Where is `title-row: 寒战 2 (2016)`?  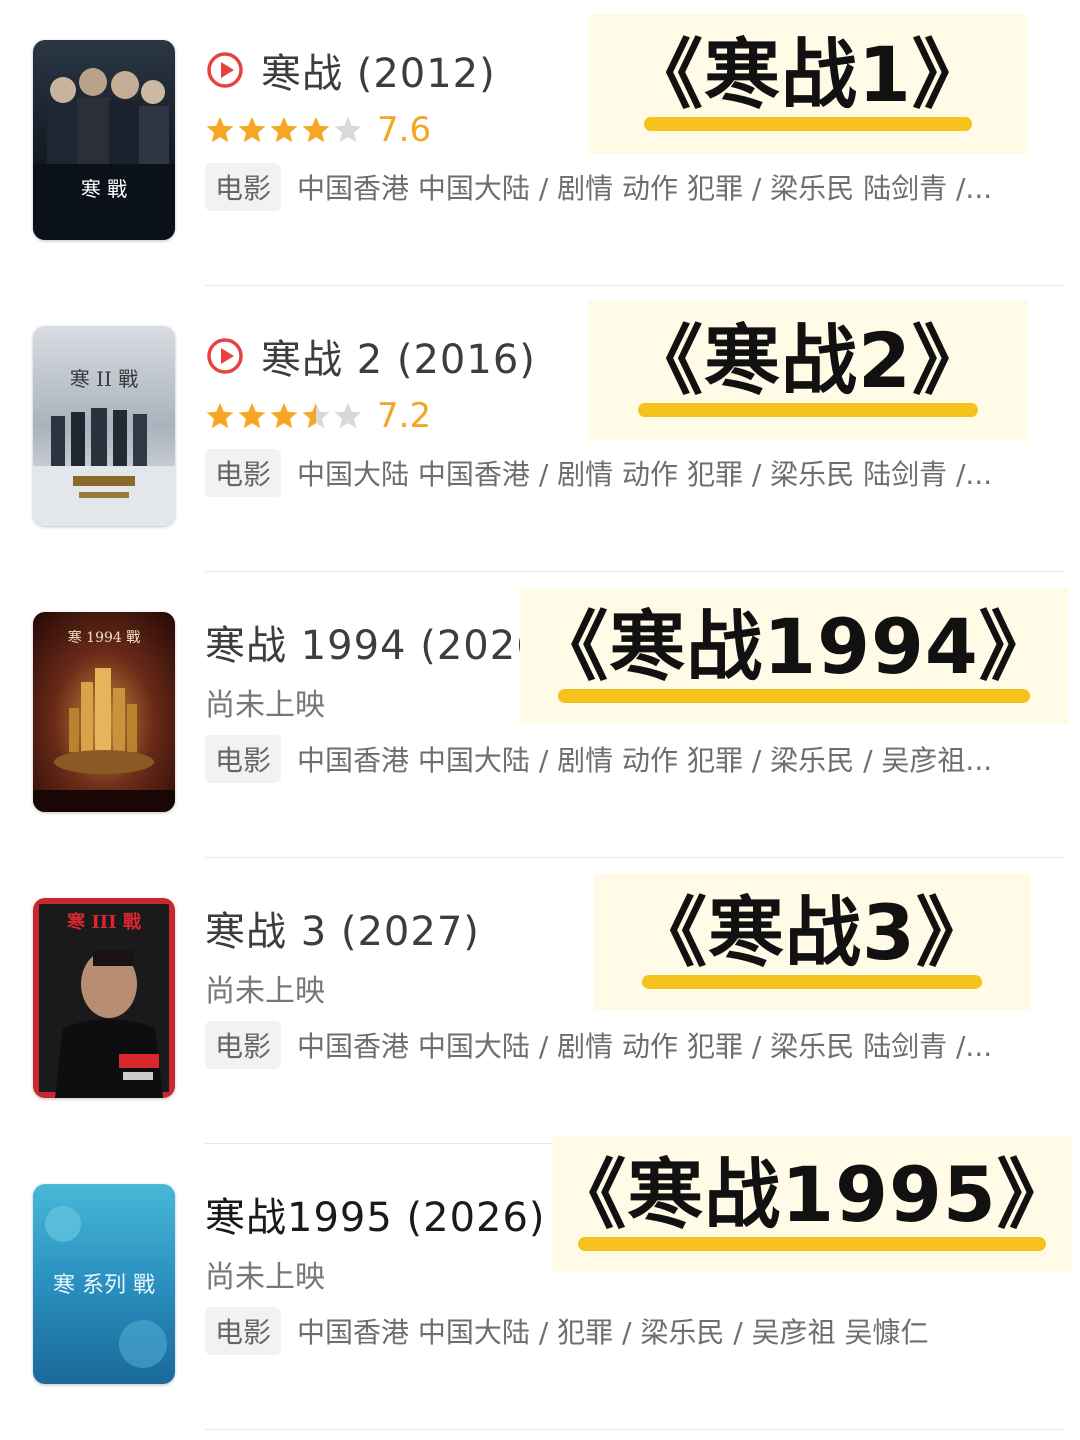
title-row: 寒战 2 (2016) is located at coordinates (370, 356).